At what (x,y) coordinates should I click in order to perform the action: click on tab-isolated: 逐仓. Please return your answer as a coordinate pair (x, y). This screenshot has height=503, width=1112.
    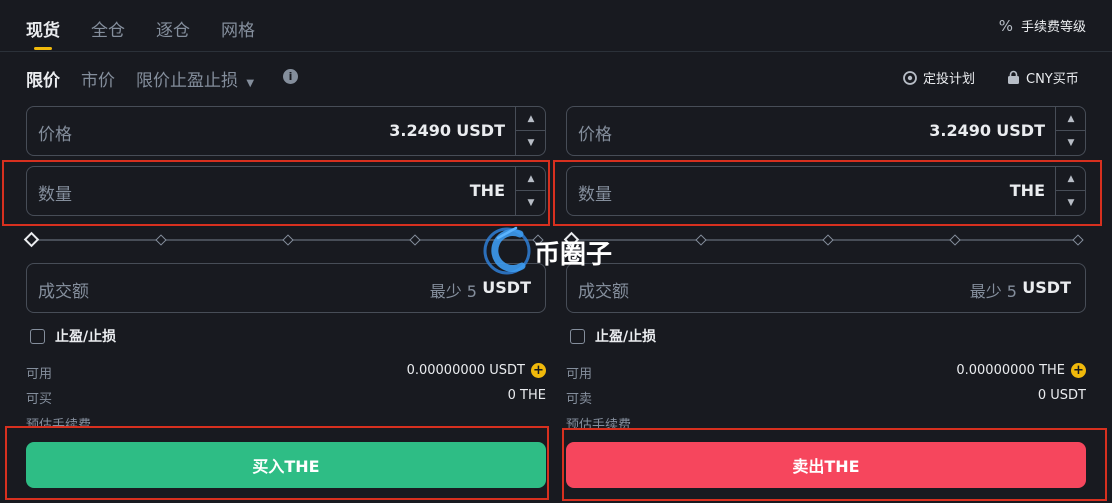
    Looking at the image, I should click on (173, 28).